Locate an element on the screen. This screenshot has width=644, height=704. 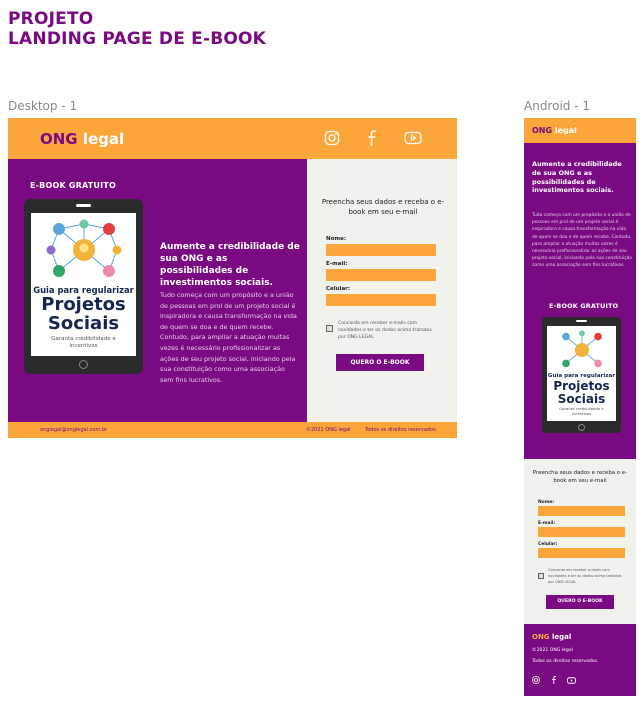
phone-label: Celular: is located at coordinates (338, 289).